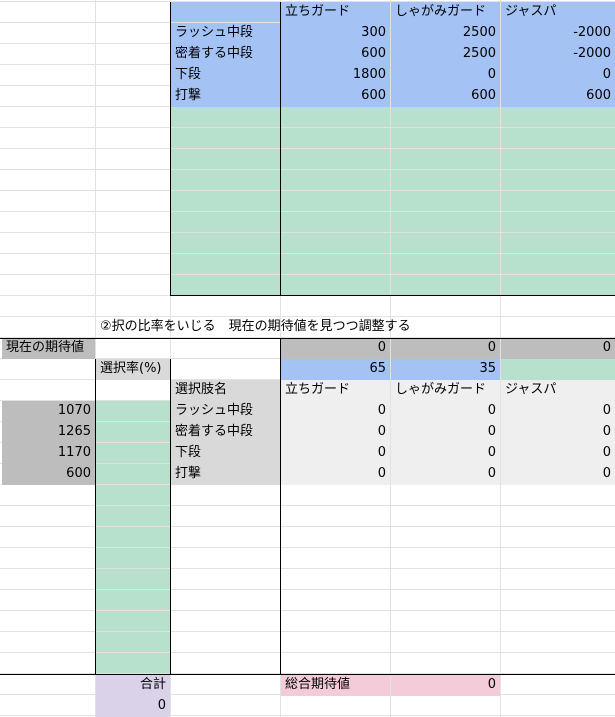 The width and height of the screenshot is (615, 717). I want to click on option-name-header: 選択肢名, so click(225, 390).